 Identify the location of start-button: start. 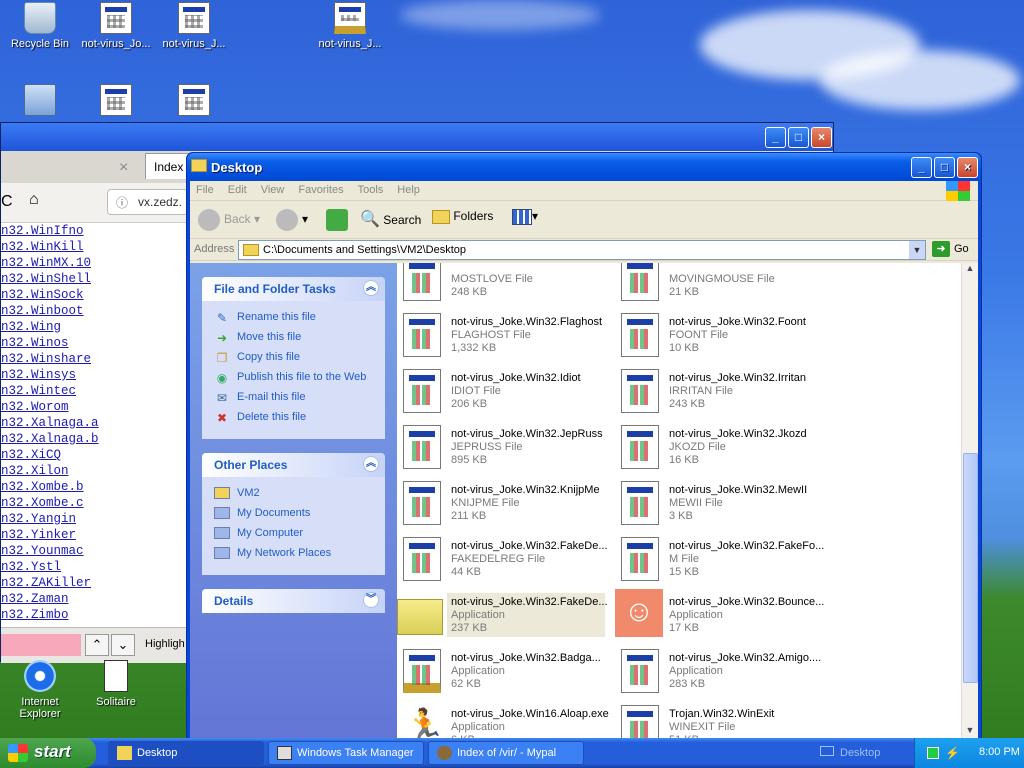
(48, 753).